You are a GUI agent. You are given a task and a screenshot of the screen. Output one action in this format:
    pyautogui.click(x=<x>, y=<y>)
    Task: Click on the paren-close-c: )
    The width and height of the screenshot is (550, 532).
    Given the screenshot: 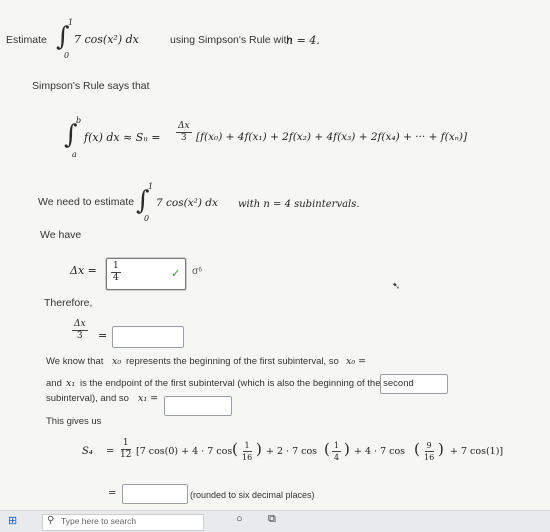 What is the action you would take?
    pyautogui.click(x=441, y=449)
    